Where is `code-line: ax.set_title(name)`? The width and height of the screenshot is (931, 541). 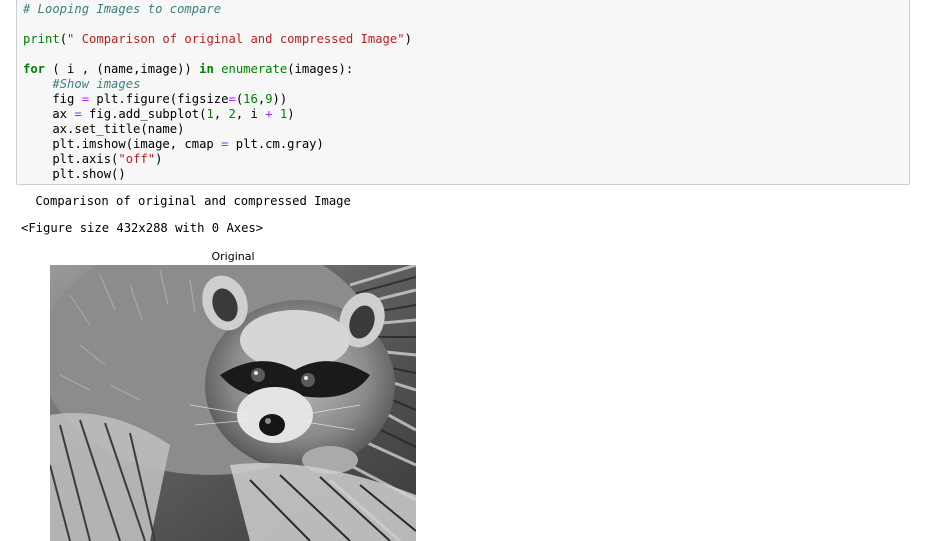 code-line: ax.set_title(name) is located at coordinates (217, 129).